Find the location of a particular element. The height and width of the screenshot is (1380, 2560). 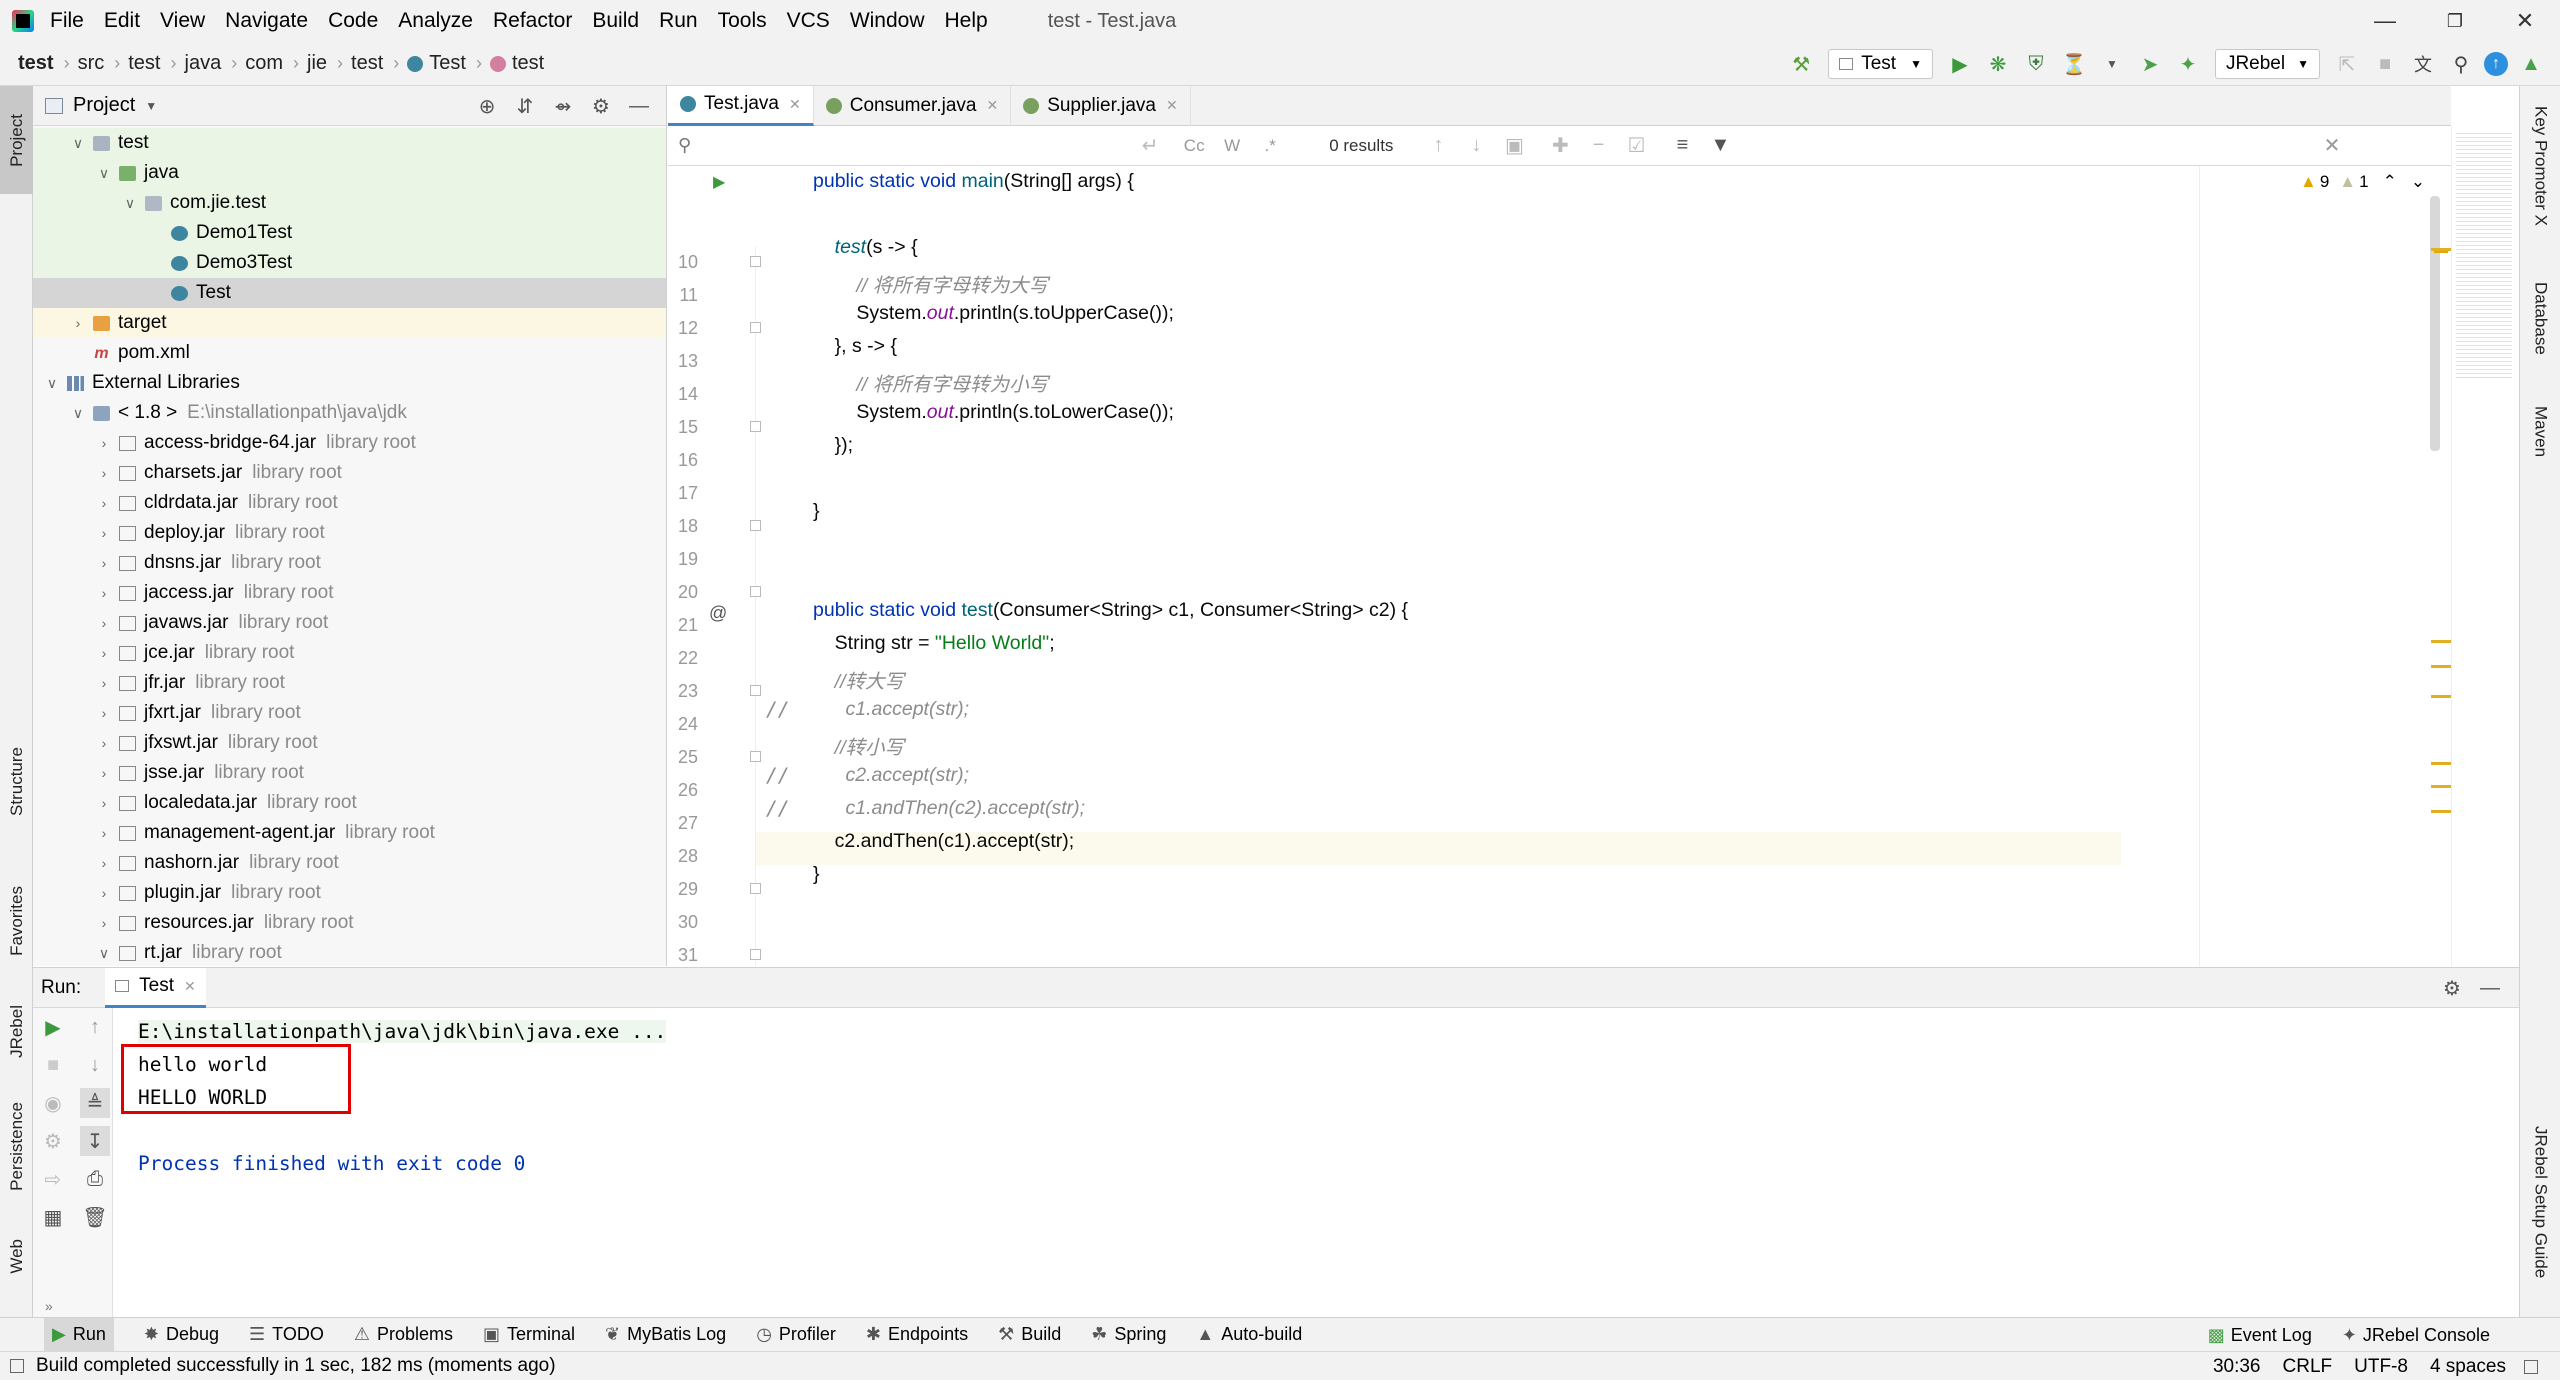

tab-jrebel-setup: JRebel Setup Guide is located at coordinates (2540, 1202).